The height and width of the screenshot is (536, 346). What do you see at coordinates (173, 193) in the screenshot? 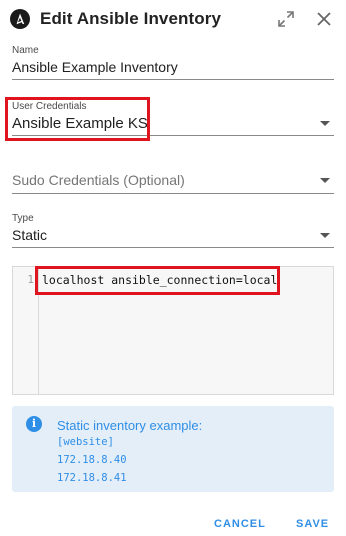
I see `sudo-credentials-underline` at bounding box center [173, 193].